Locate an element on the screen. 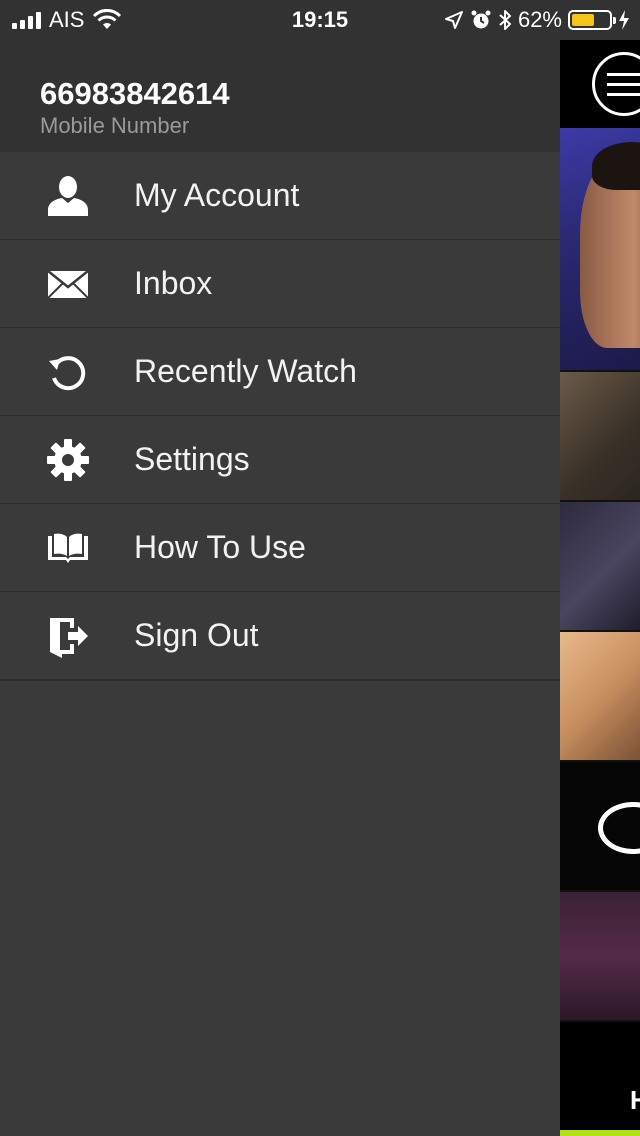 The height and width of the screenshot is (1136, 640). menu-item-my-account: My Account is located at coordinates (280, 196).